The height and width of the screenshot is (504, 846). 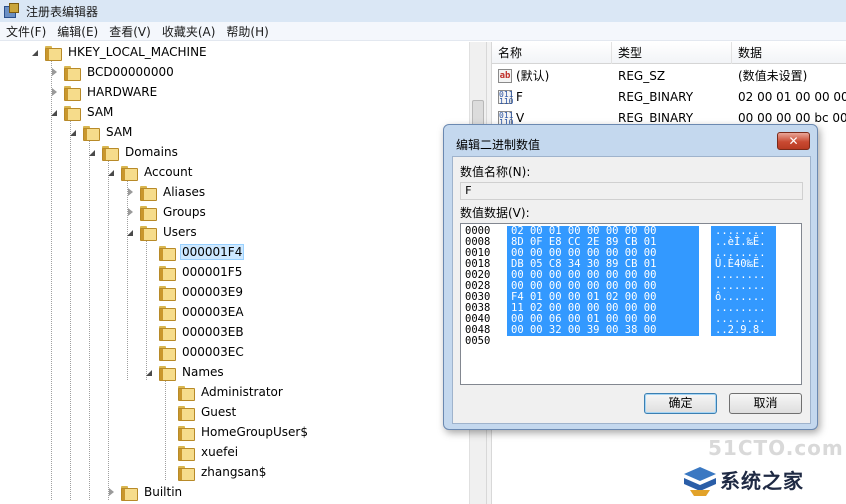 I want to click on value-name-label: 数值名称(N):, so click(x=495, y=172).